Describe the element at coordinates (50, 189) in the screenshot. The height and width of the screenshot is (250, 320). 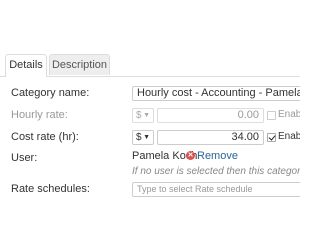
I see `rate-schedules-label: Rate schedules:` at that location.